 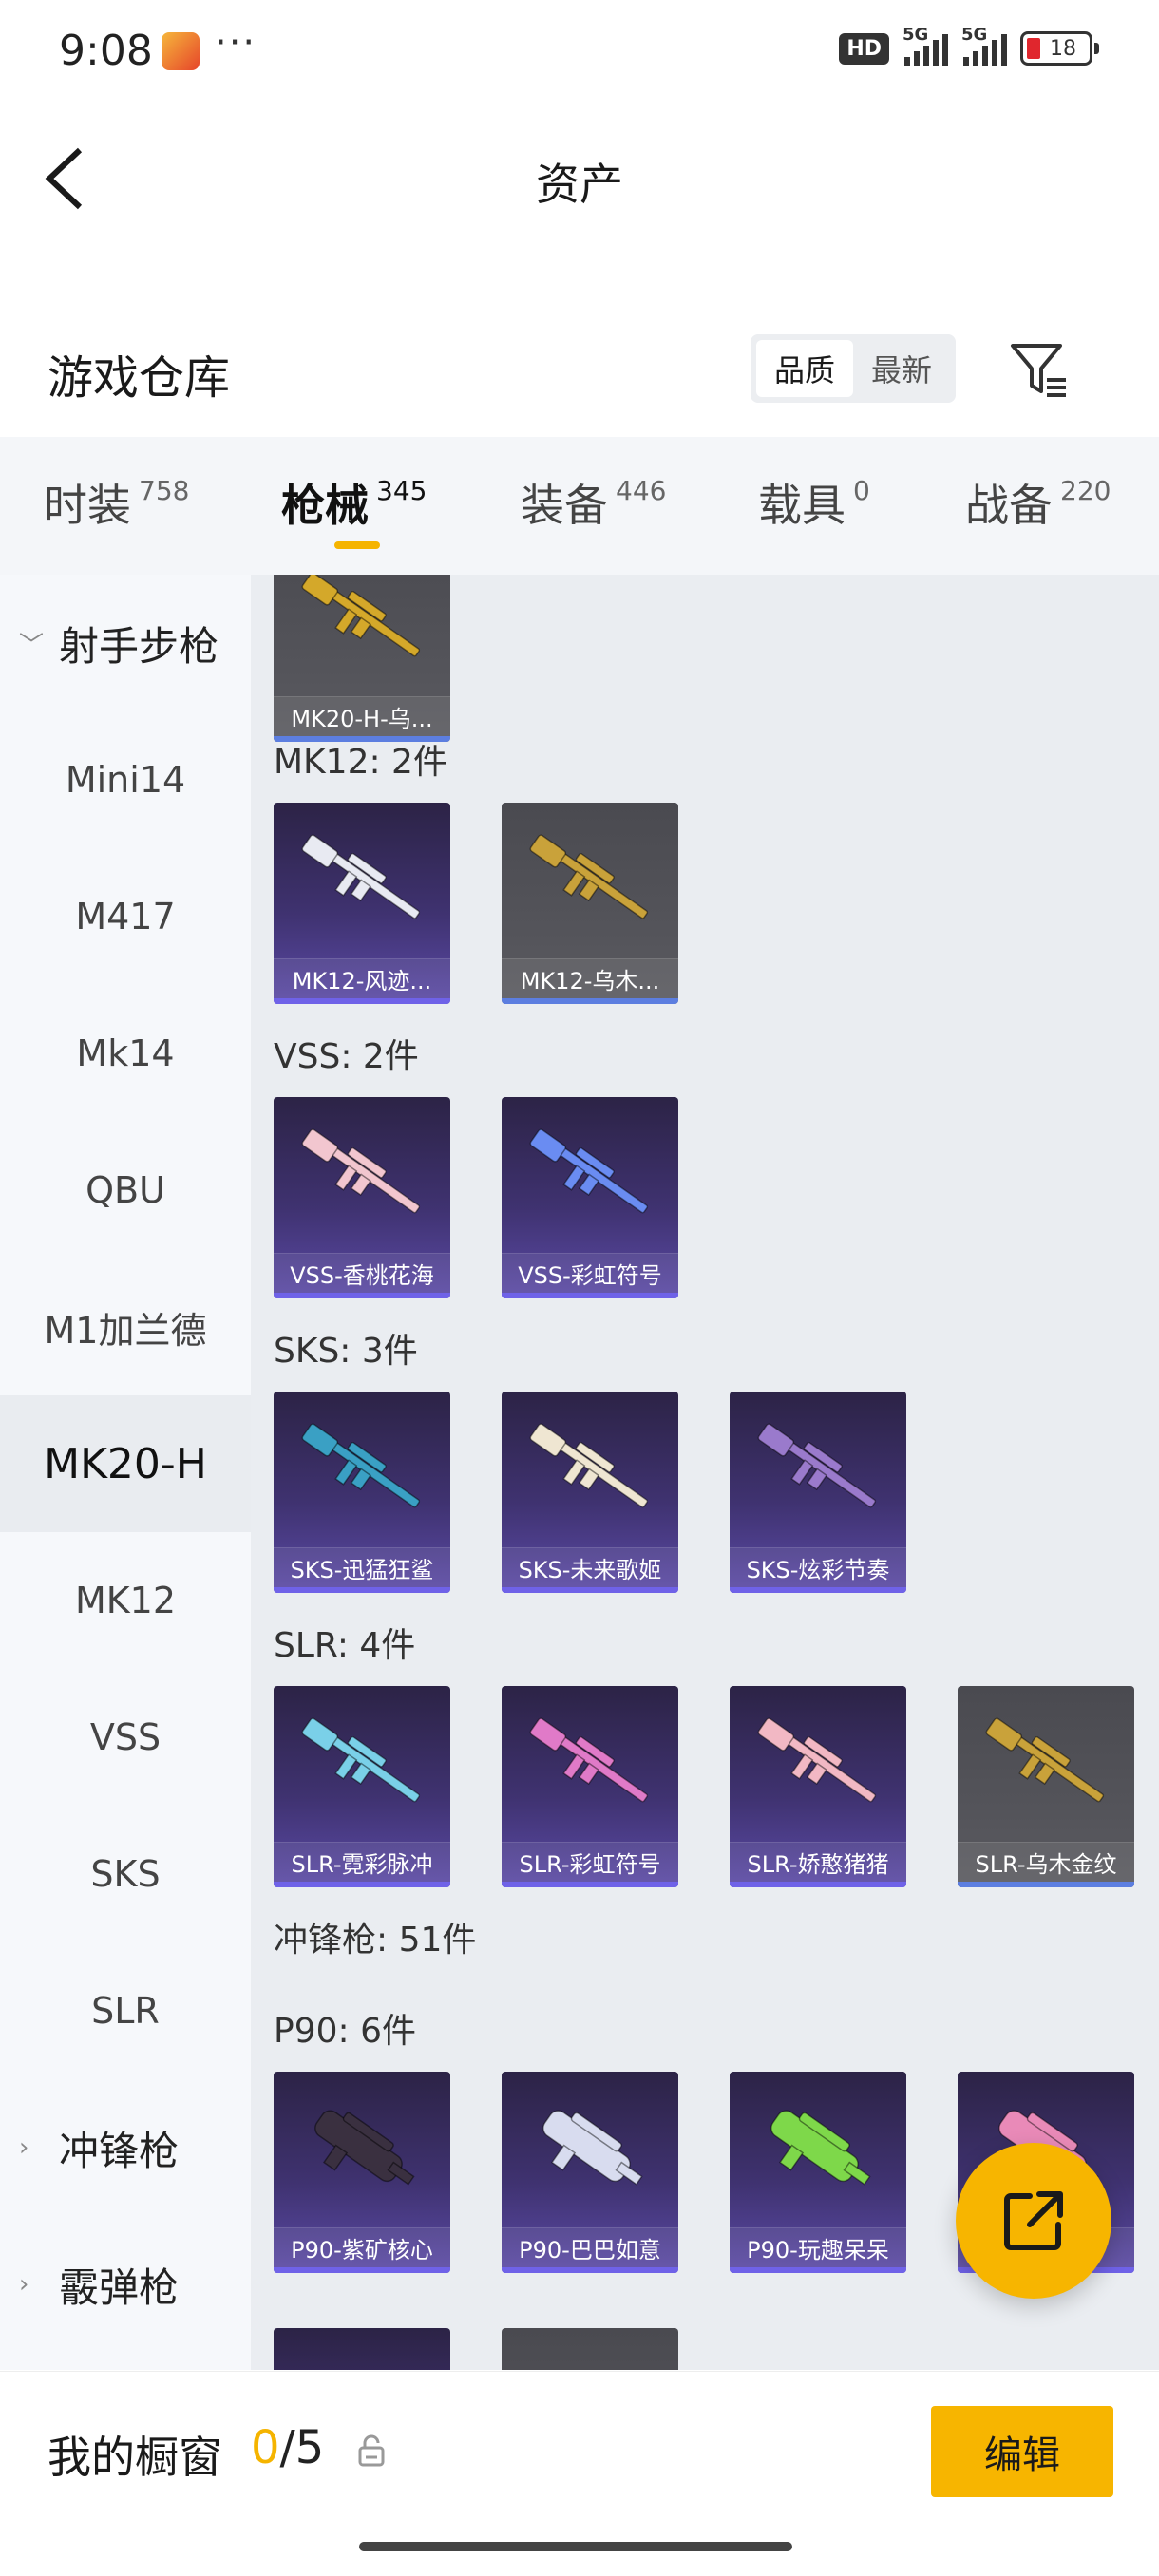 What do you see at coordinates (125, 779) in the screenshot?
I see `sidebar-item-mini14: Mini14` at bounding box center [125, 779].